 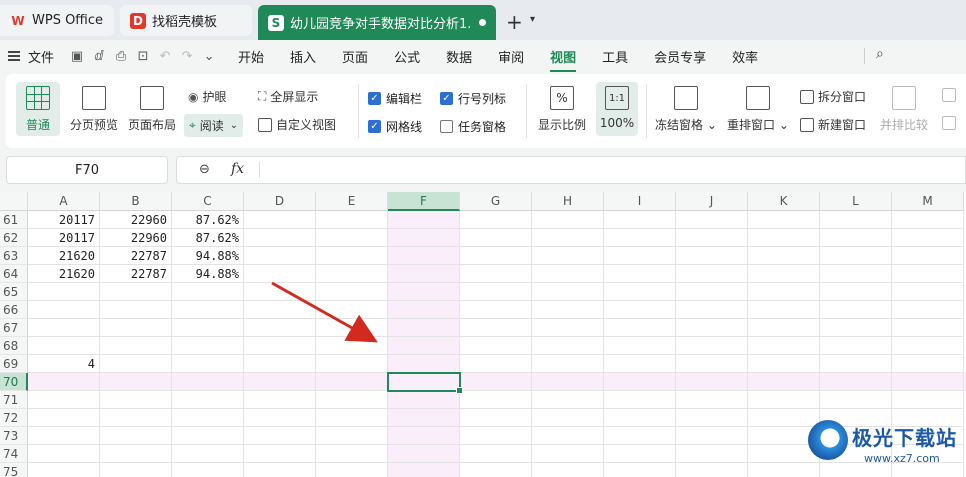 I want to click on watermark: 极光下载站 www.xz7.com, so click(x=885, y=445).